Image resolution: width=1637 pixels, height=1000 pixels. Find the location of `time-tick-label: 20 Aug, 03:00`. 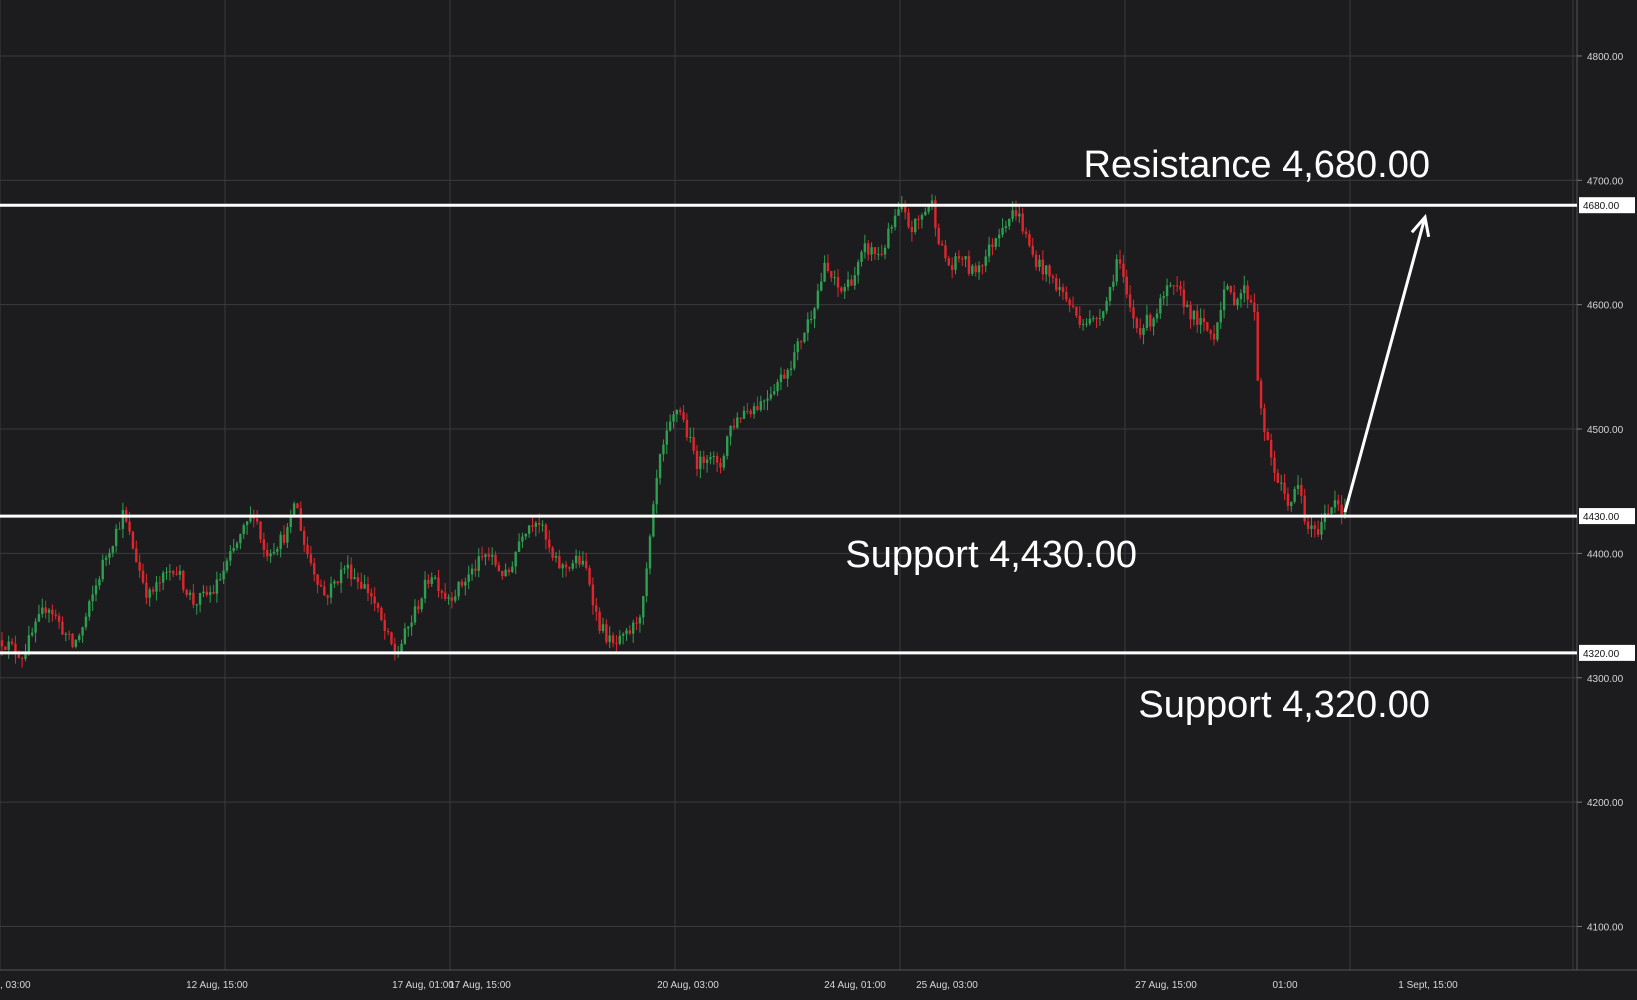

time-tick-label: 20 Aug, 03:00 is located at coordinates (688, 985).